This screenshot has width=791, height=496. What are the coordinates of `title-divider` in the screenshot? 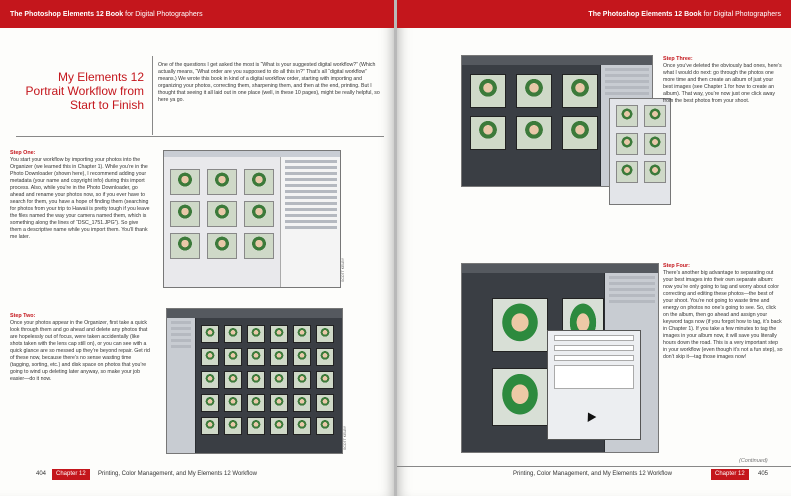 It's located at (152, 95).